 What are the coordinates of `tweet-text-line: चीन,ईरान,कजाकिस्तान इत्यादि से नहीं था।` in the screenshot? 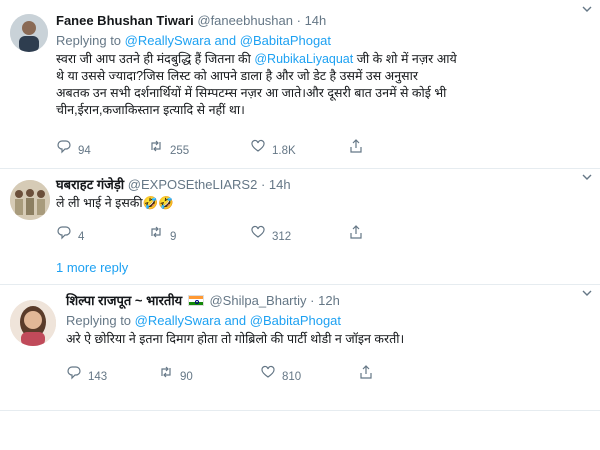 It's located at (150, 110).